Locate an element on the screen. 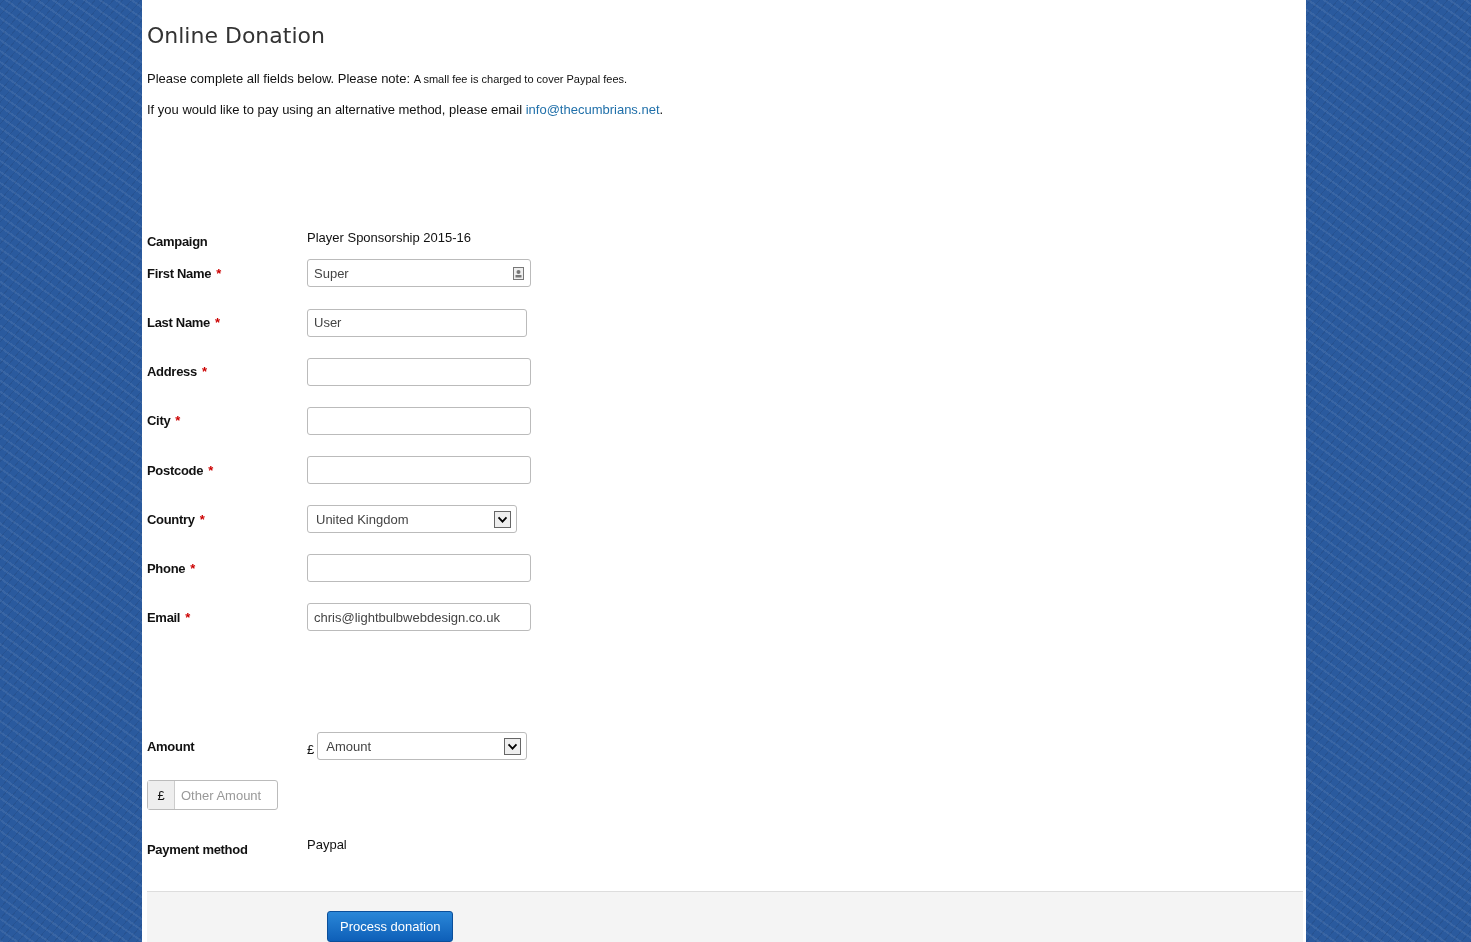  field-label: Payment method is located at coordinates (198, 849).